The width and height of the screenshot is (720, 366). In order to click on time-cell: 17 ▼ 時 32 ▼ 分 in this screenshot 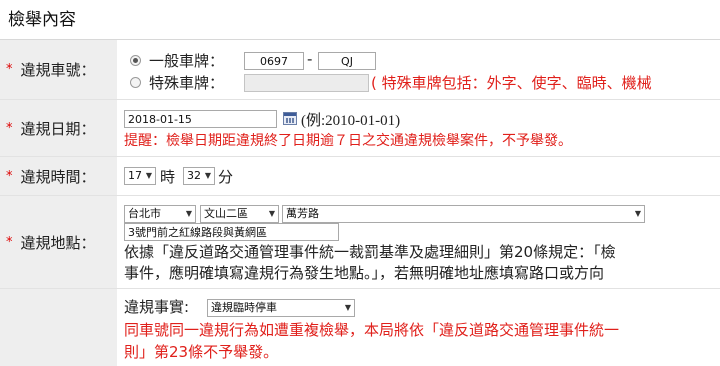, I will do `click(418, 176)`.